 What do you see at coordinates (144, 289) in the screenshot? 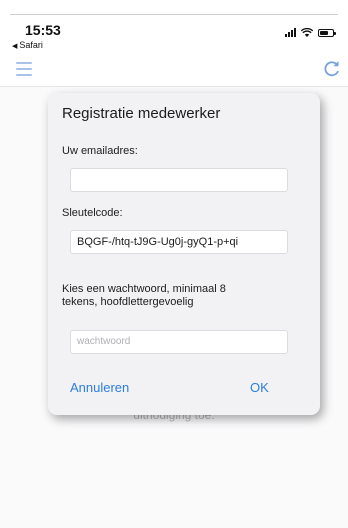
I see `password-label-line1: Kies een wachtwoord, minimaal 8` at bounding box center [144, 289].